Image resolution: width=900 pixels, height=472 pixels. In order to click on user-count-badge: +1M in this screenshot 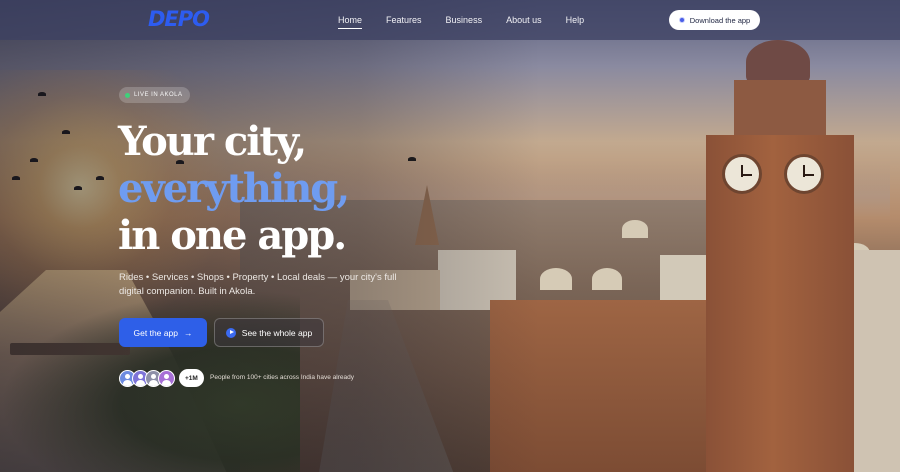, I will do `click(191, 378)`.